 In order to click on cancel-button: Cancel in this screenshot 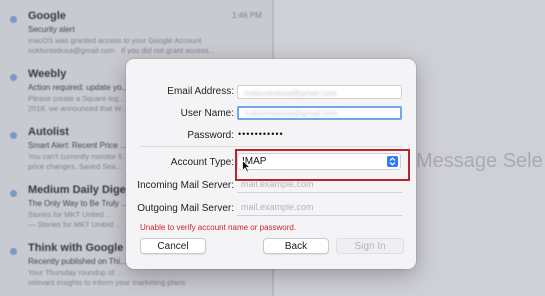, I will do `click(173, 246)`.